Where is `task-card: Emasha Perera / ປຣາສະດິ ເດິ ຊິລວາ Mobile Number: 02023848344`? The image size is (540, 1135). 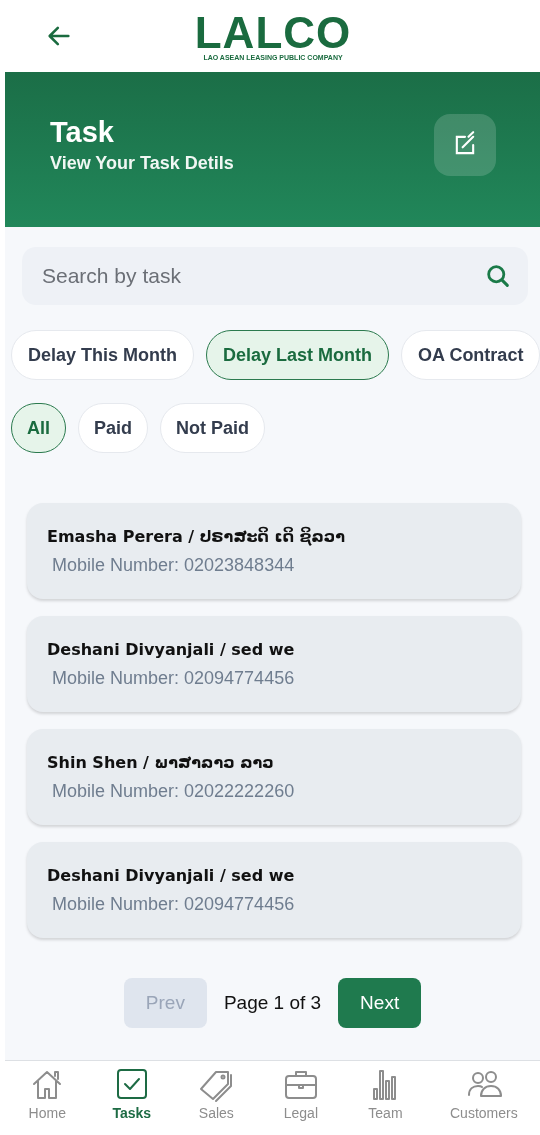
task-card: Emasha Perera / ປຣາສະດິ ເດິ ຊິລວາ Mobile Number: 02023848344 is located at coordinates (274, 551).